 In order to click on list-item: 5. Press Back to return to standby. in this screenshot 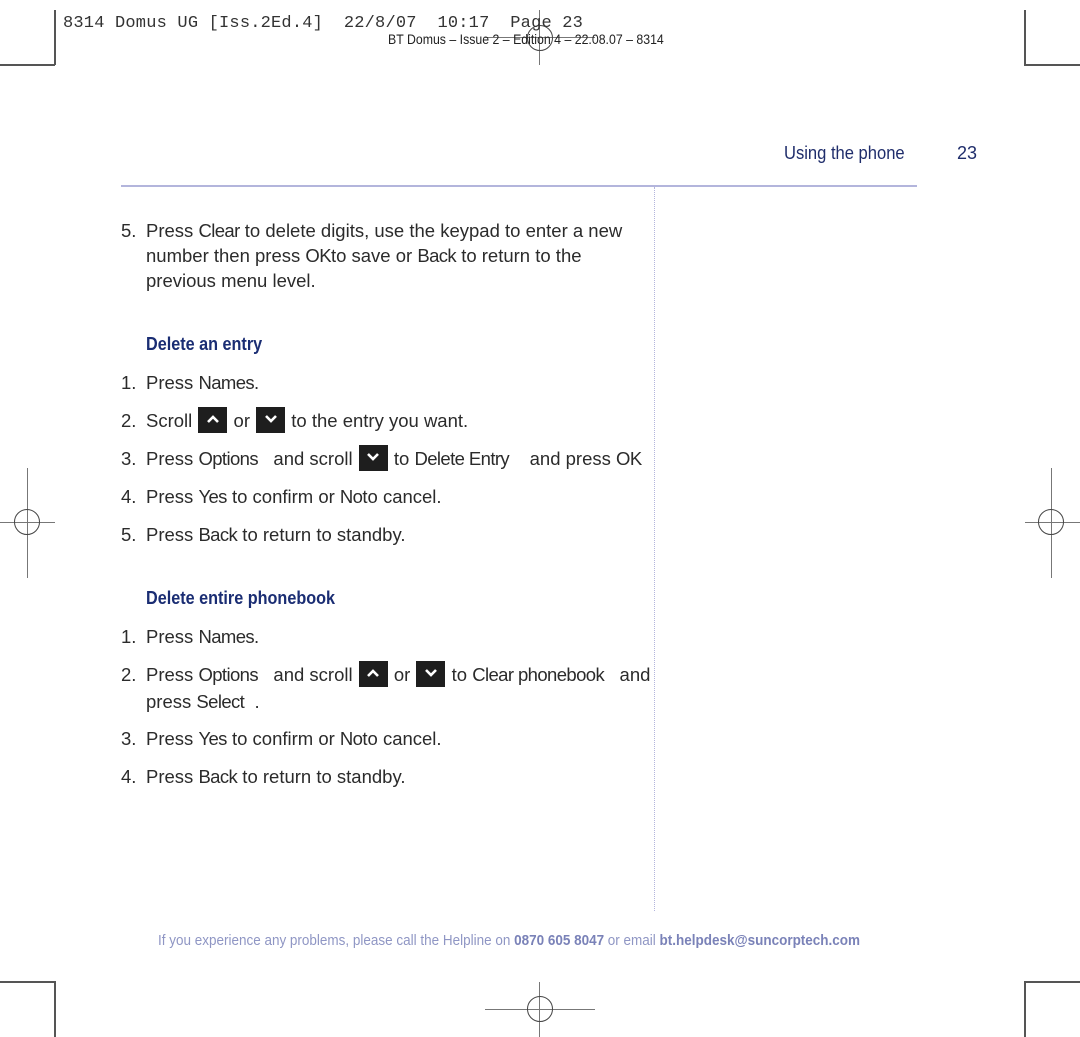, I will do `click(263, 534)`.